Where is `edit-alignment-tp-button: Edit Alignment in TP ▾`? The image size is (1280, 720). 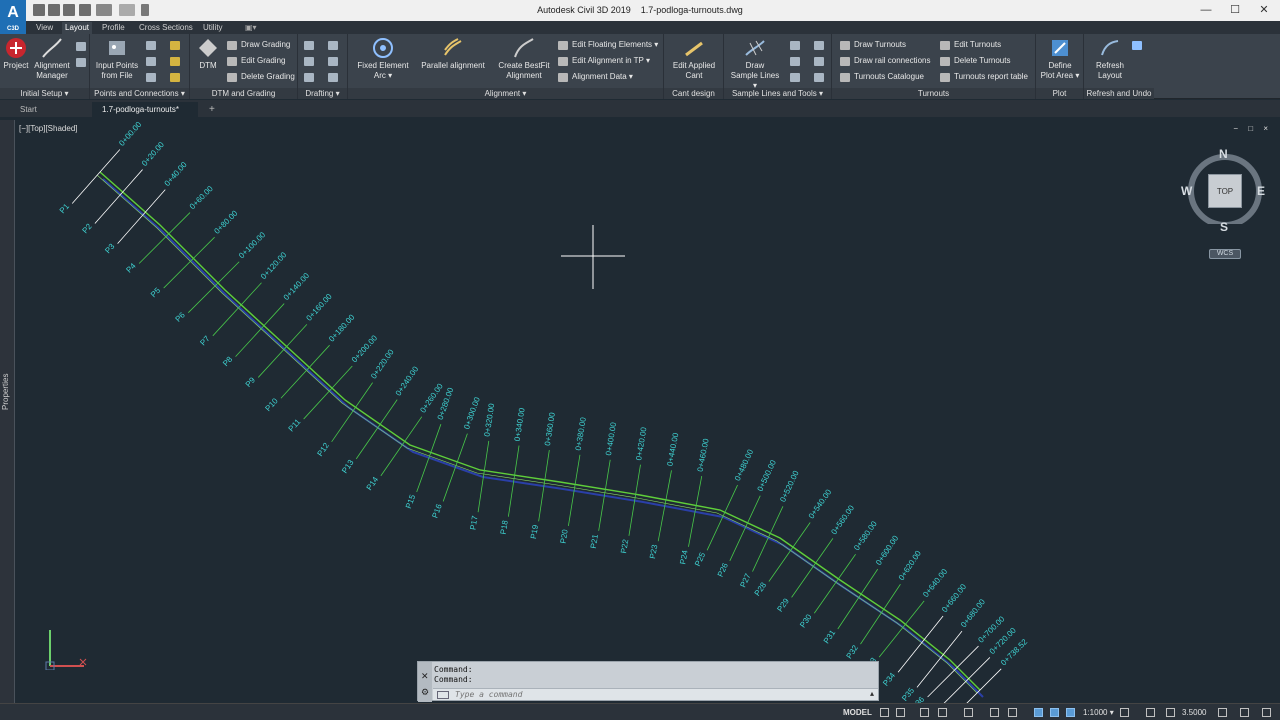 edit-alignment-tp-button: Edit Alignment in TP ▾ is located at coordinates (604, 61).